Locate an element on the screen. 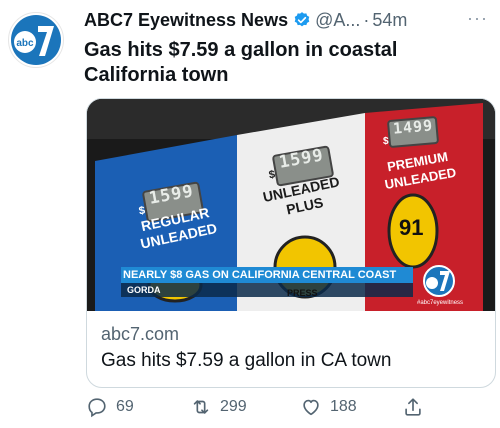  heart-icon is located at coordinates (311, 407).